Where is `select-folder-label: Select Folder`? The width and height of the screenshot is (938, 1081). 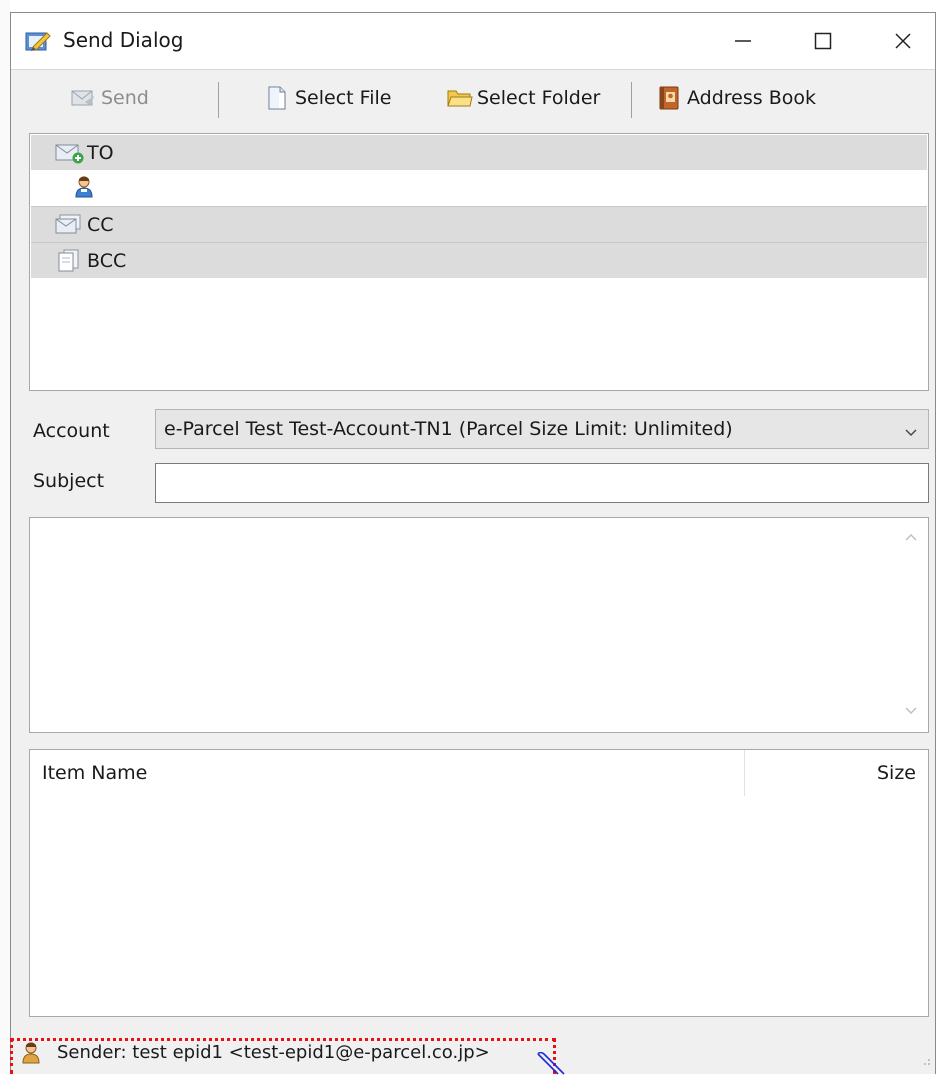
select-folder-label: Select Folder is located at coordinates (539, 98).